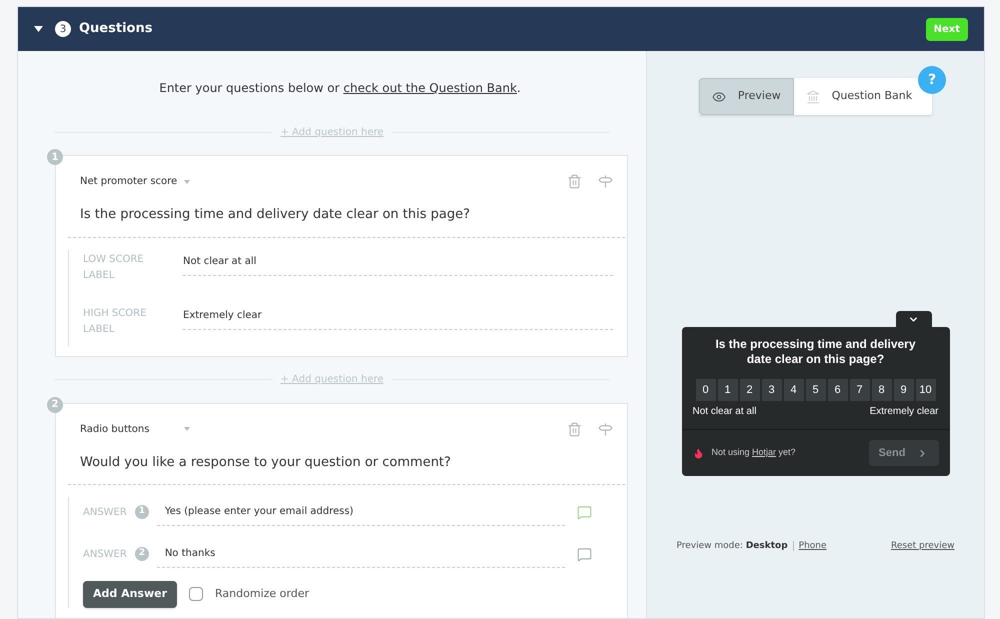  I want to click on question-number: 2, so click(55, 404).